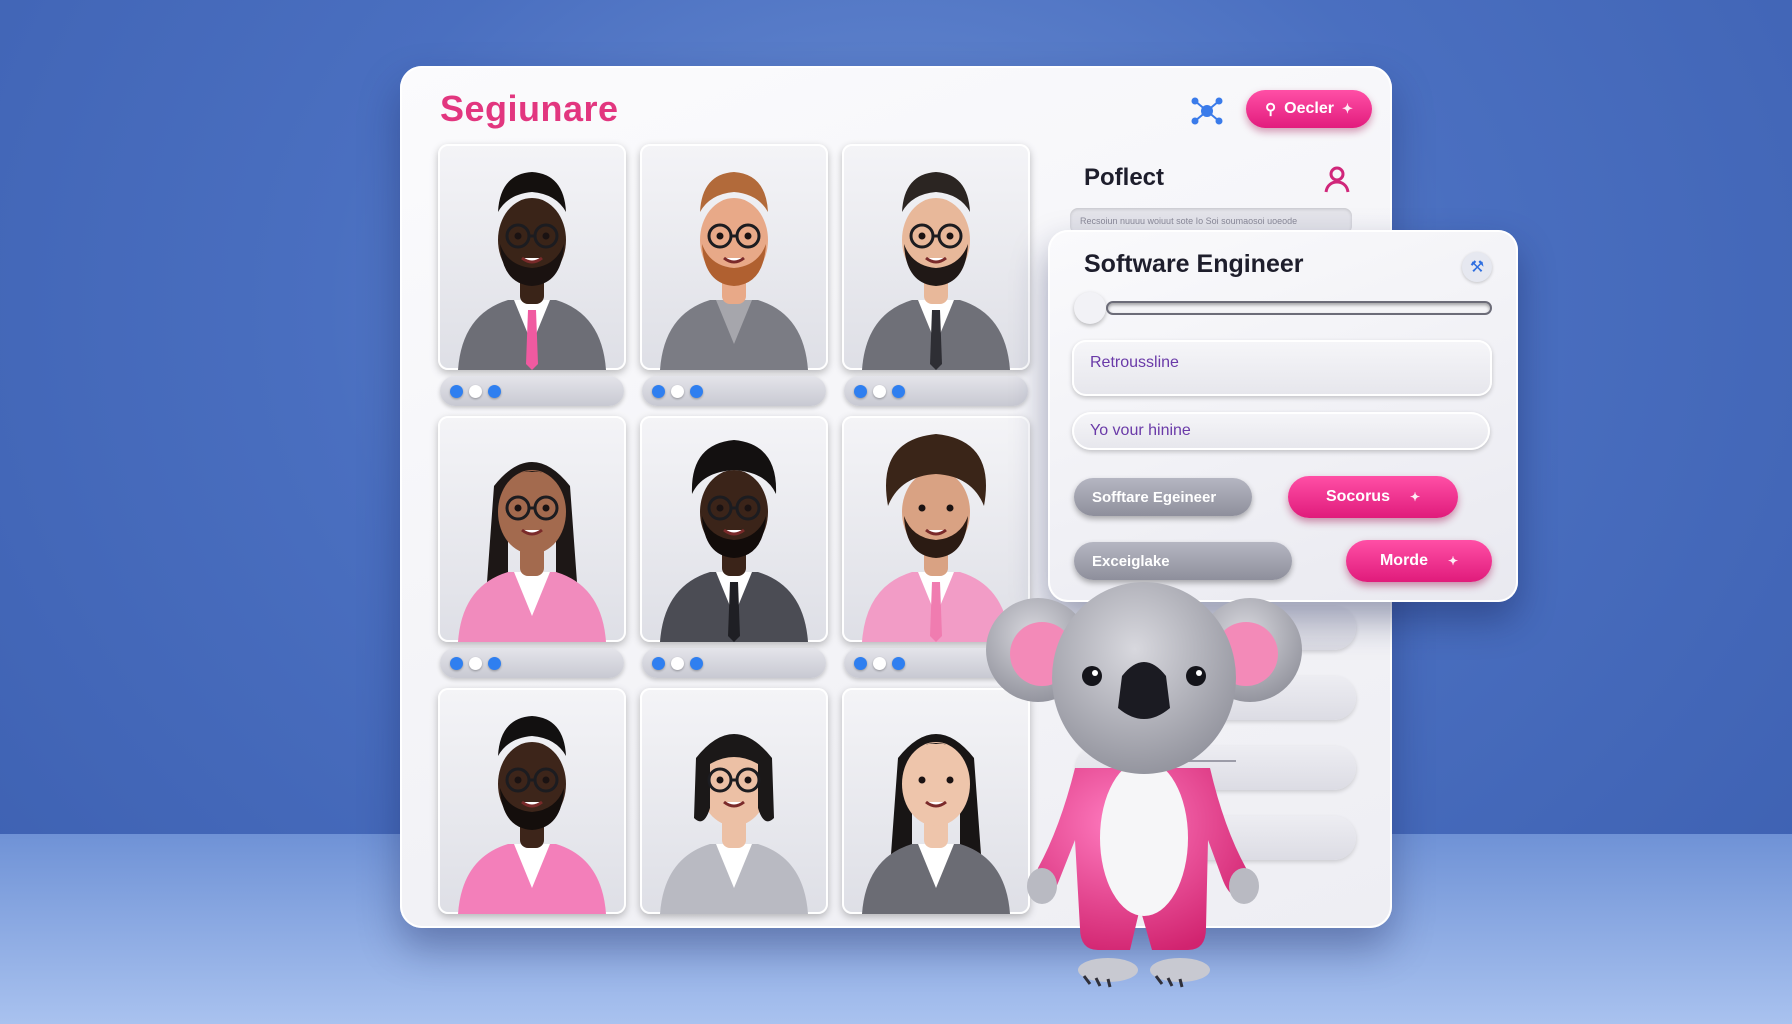 This screenshot has height=1024, width=1792. Describe the element at coordinates (1271, 109) in the screenshot. I see `search-icon: ⚲` at that location.